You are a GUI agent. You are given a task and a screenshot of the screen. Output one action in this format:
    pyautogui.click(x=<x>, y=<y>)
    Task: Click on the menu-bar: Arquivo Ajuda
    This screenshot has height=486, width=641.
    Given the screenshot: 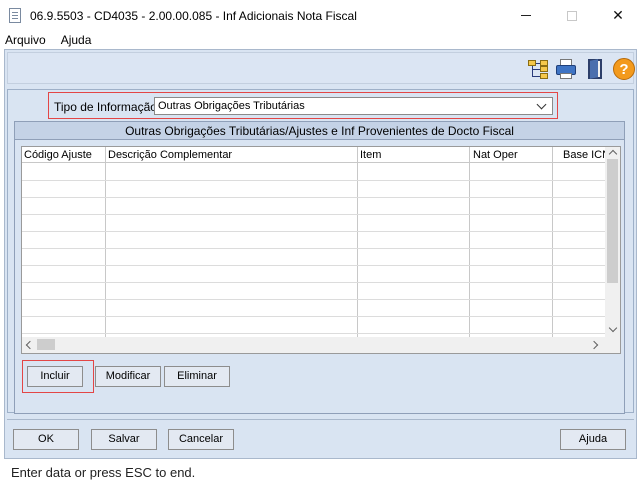 What is the action you would take?
    pyautogui.click(x=320, y=40)
    